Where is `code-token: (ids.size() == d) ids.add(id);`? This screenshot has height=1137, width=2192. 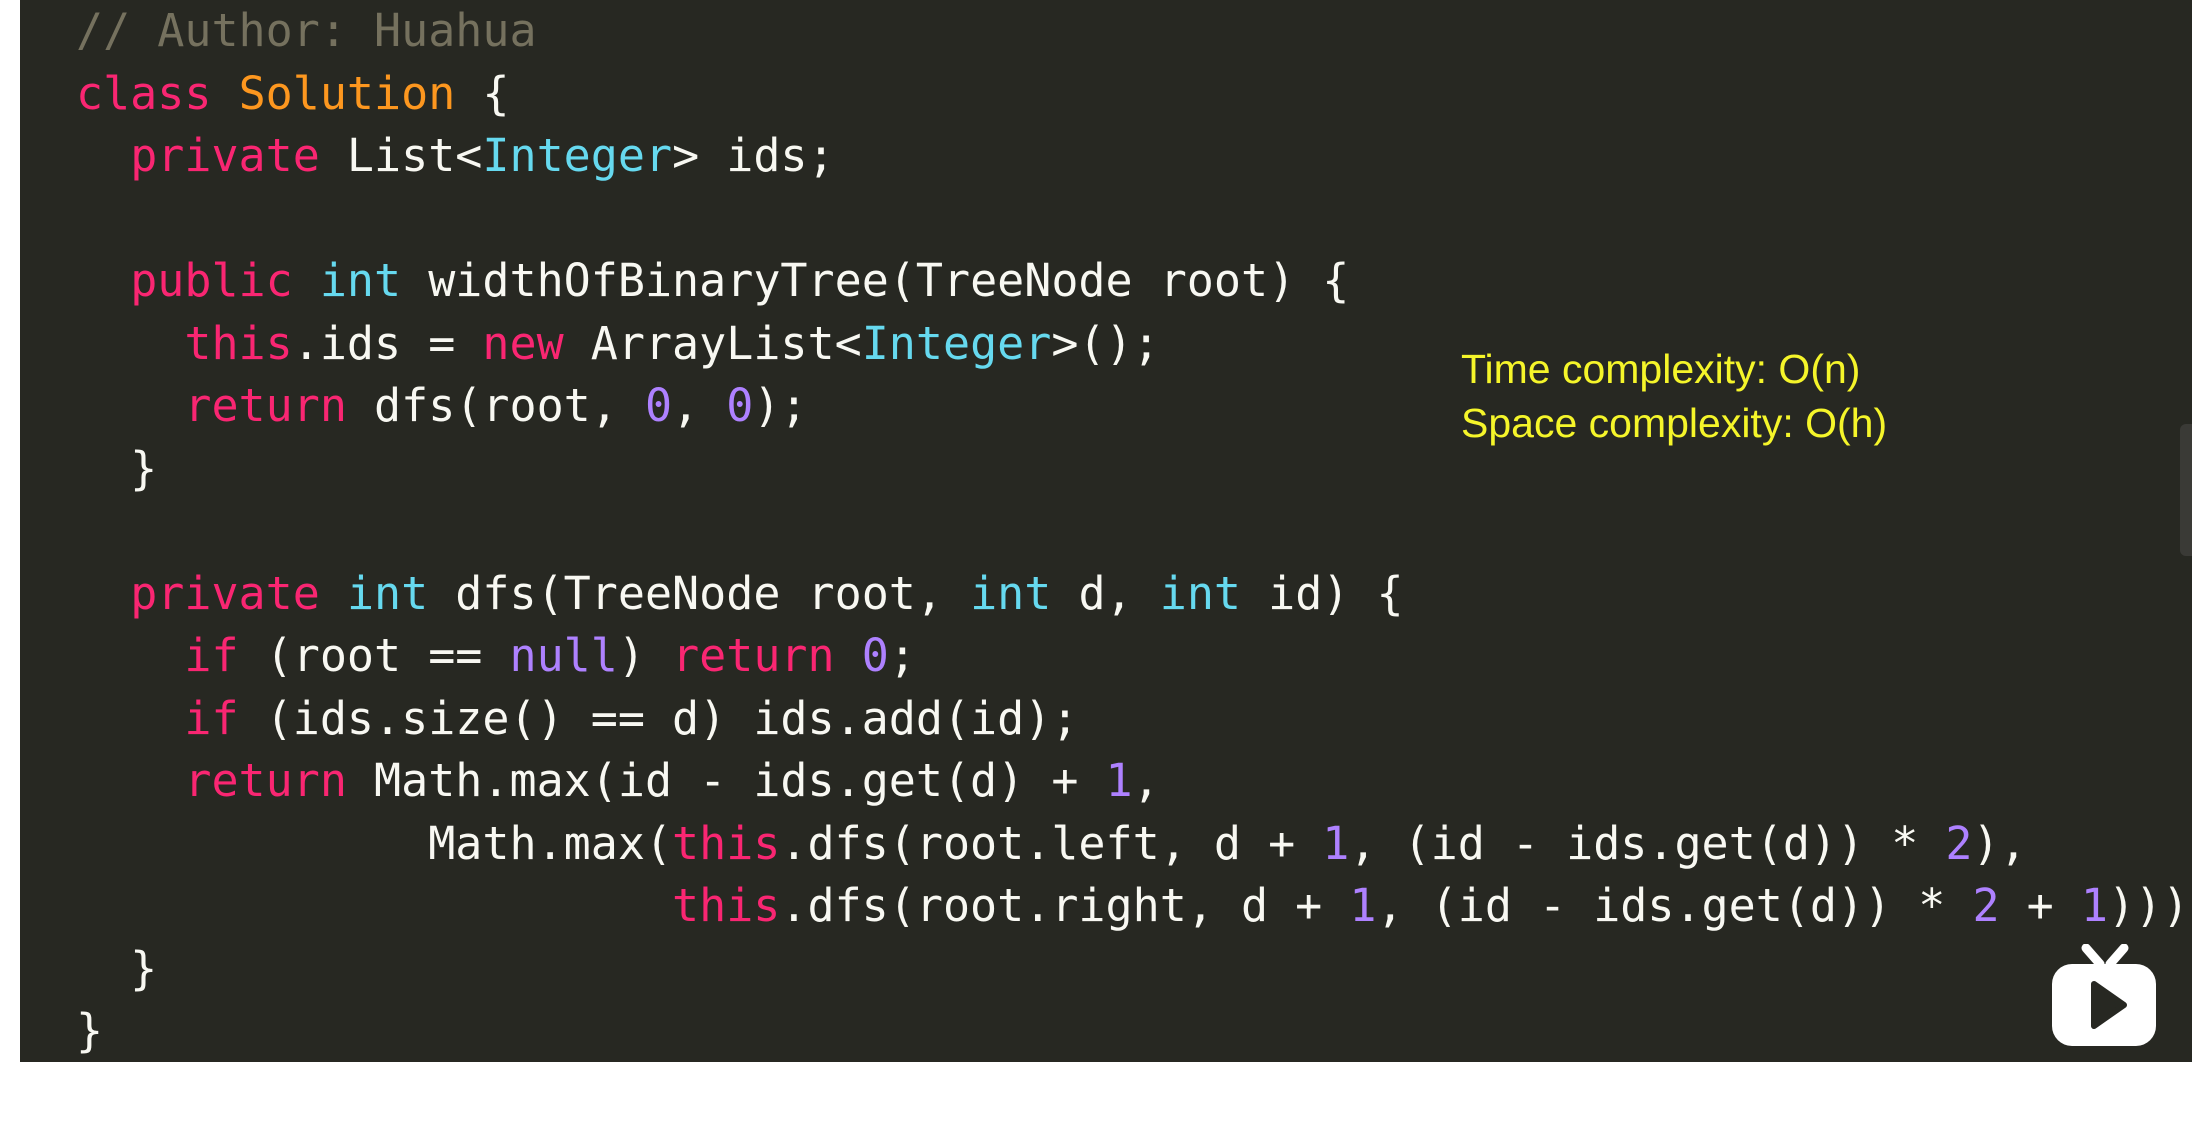 code-token: (ids.size() == d) ids.add(id); is located at coordinates (658, 718).